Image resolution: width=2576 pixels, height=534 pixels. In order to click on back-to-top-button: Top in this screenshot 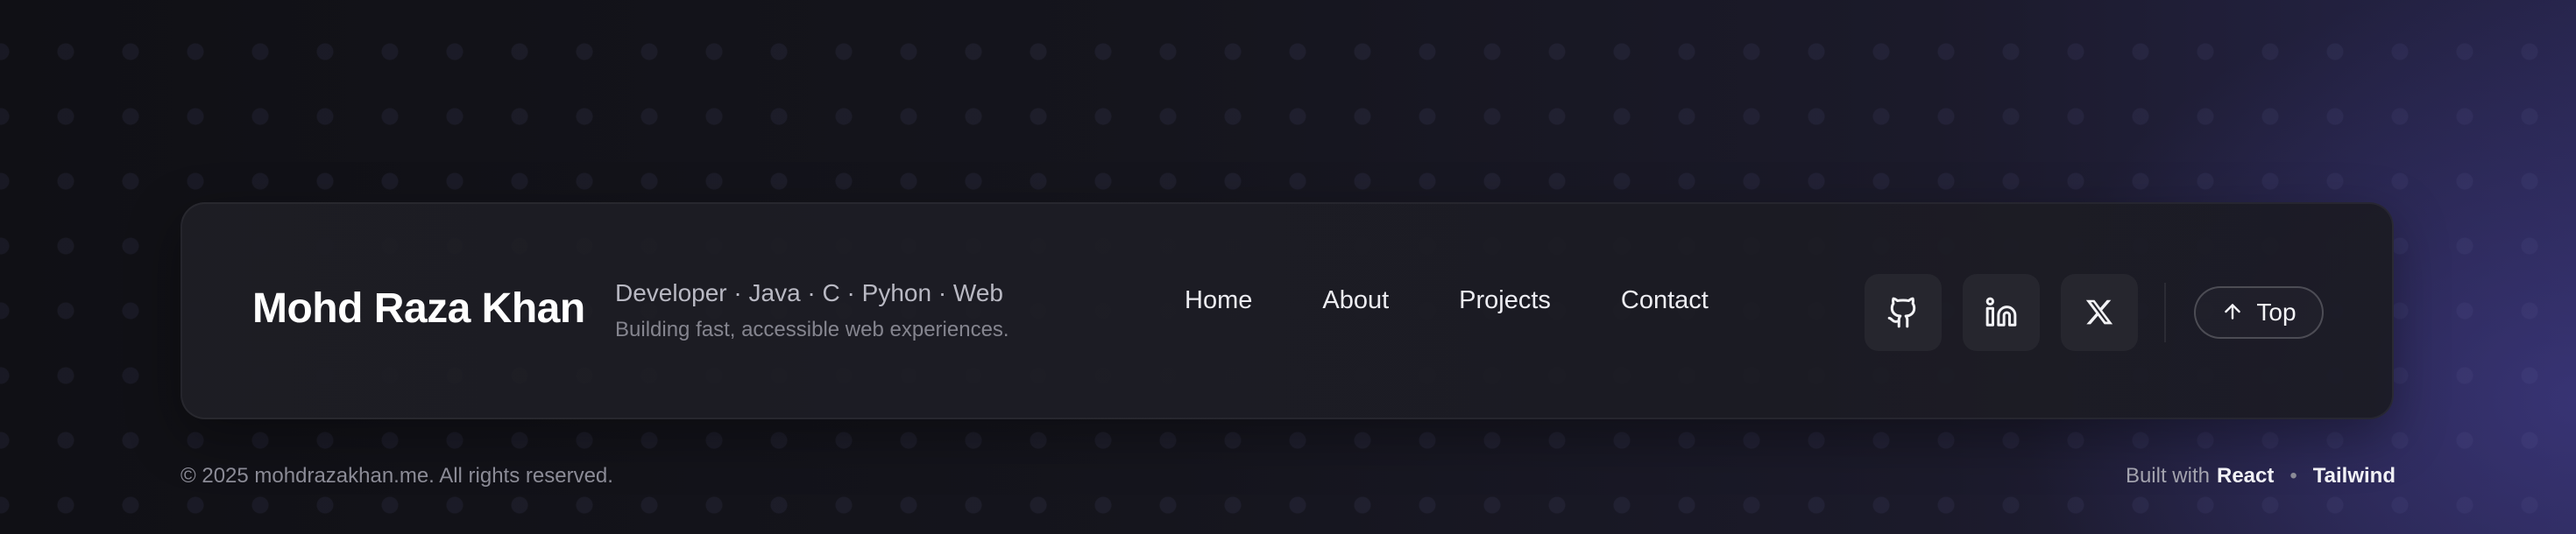, I will do `click(2259, 312)`.